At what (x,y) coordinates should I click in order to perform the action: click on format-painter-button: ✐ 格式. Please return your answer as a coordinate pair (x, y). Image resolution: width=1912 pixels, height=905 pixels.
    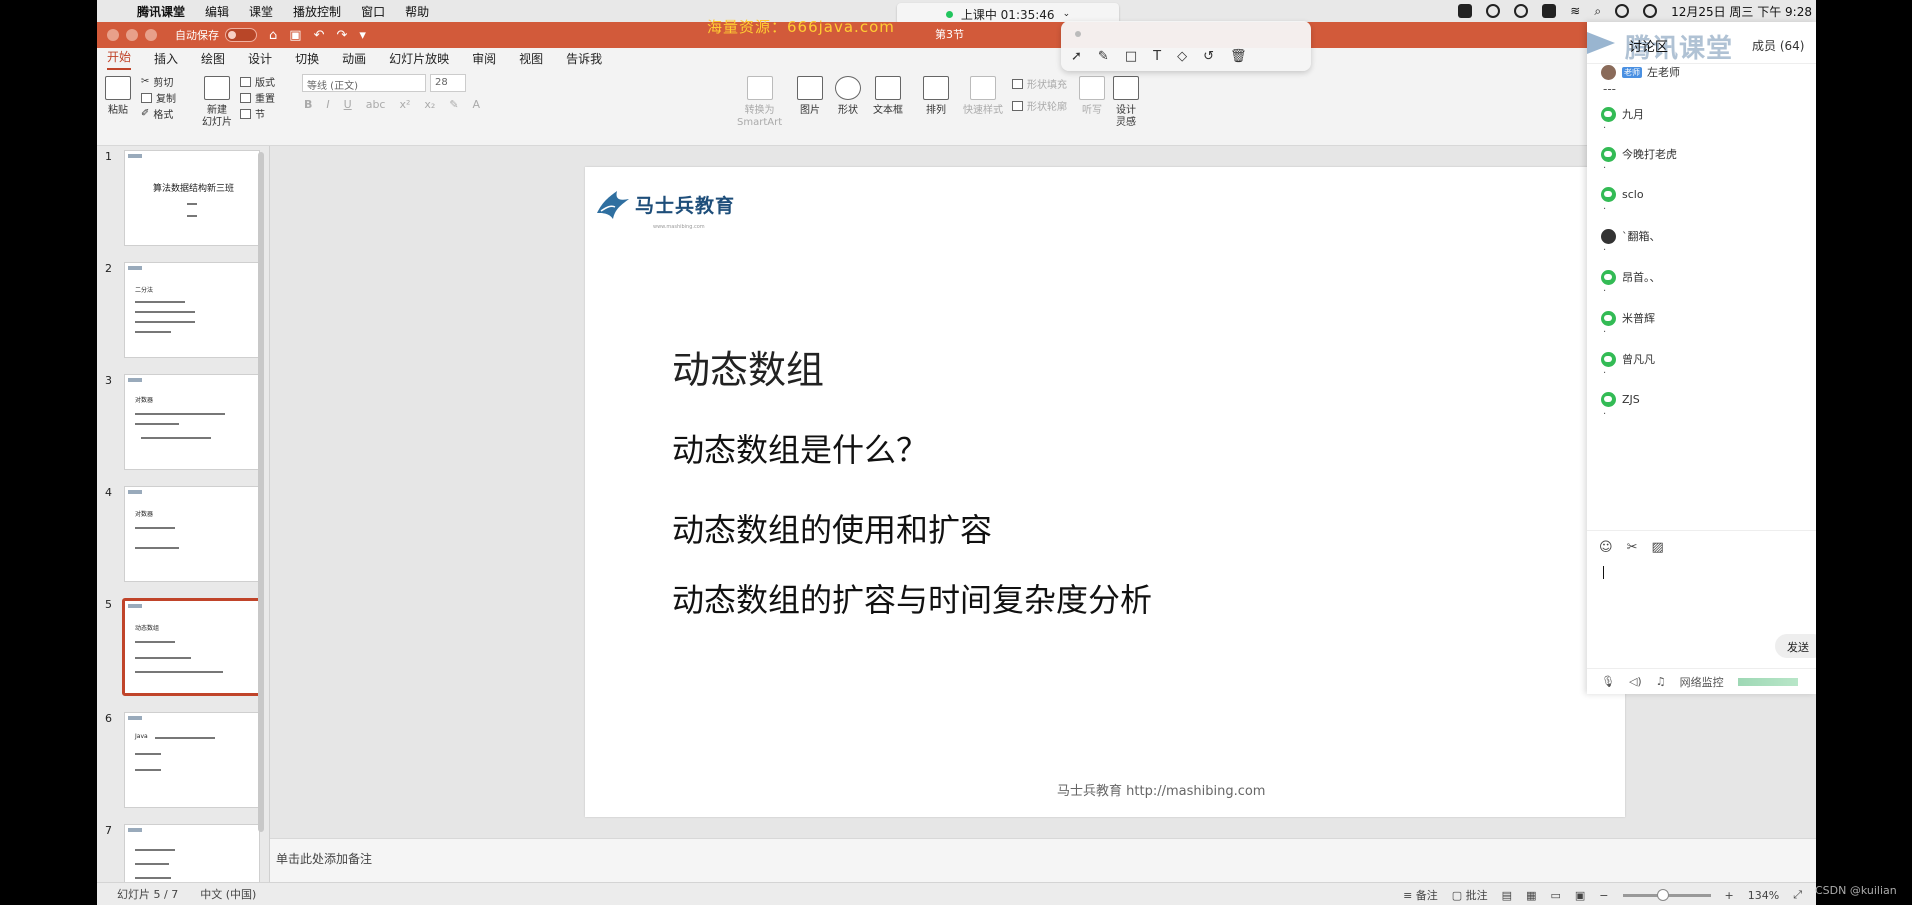
    Looking at the image, I should click on (157, 113).